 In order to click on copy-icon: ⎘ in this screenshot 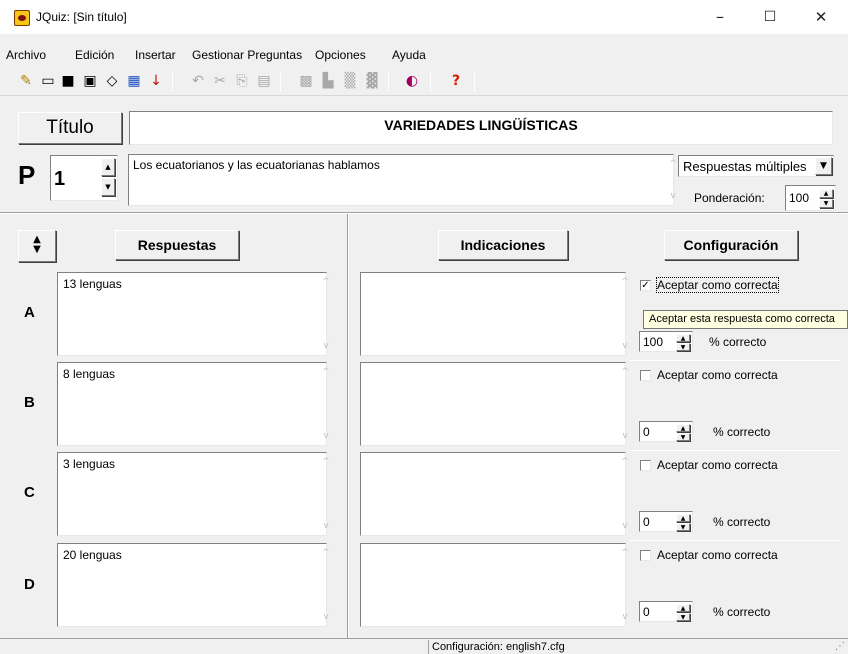, I will do `click(242, 81)`.